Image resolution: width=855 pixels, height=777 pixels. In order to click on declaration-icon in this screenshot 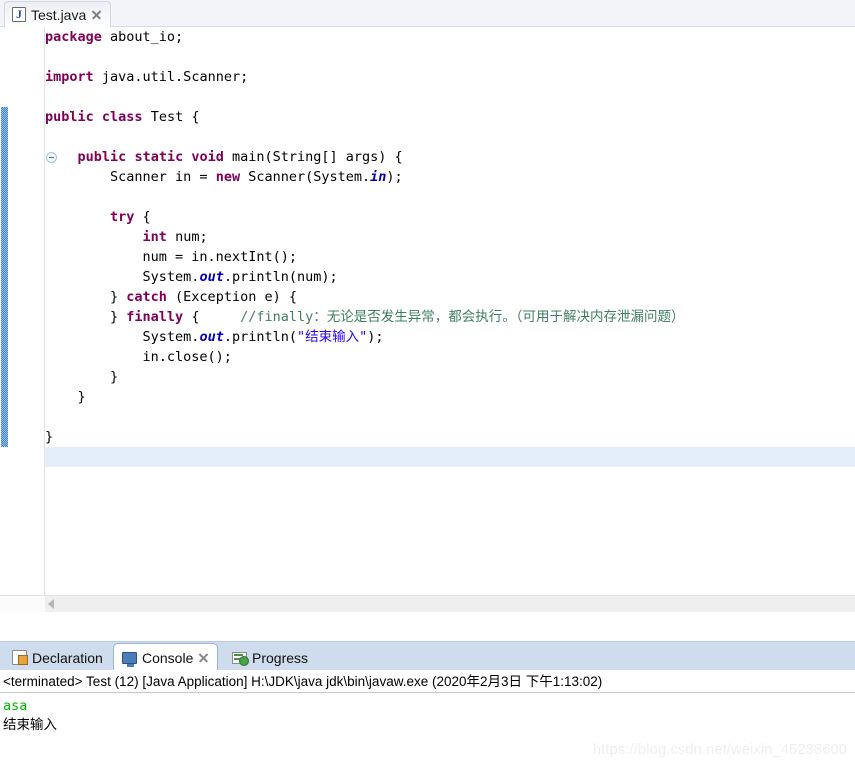, I will do `click(20, 657)`.